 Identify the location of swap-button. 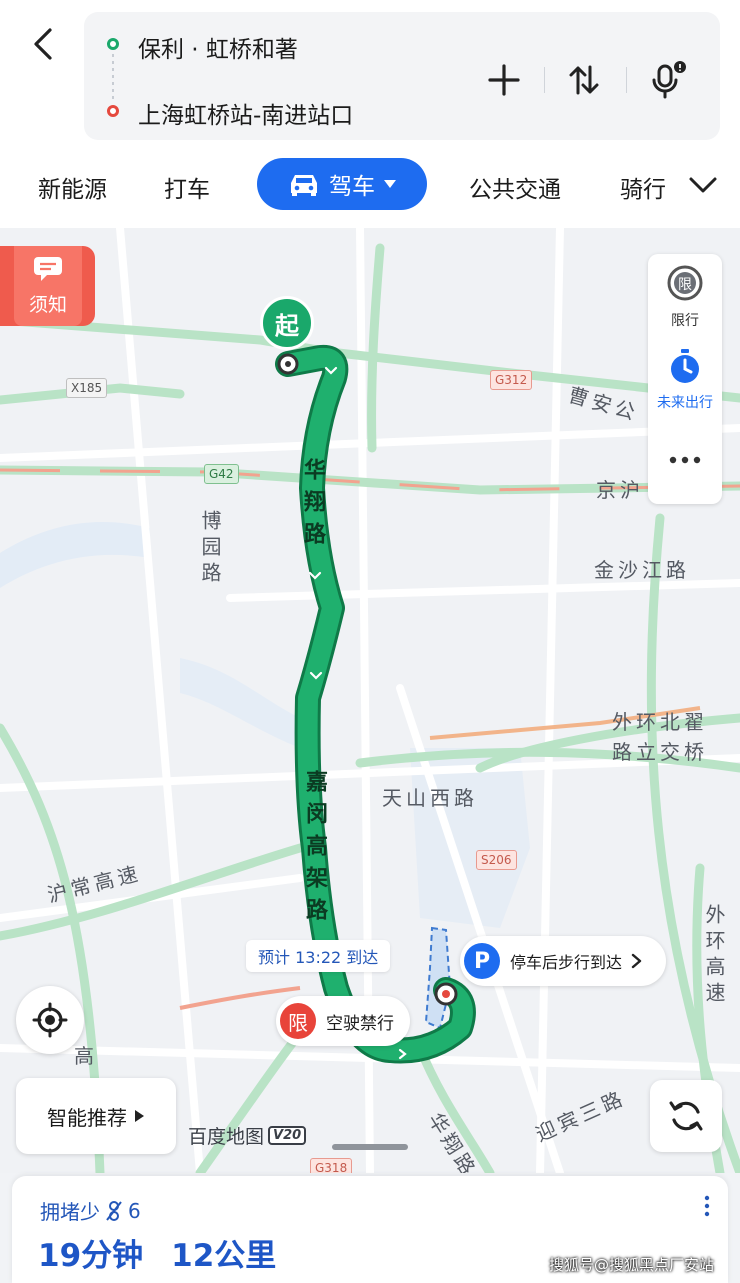
(584, 80).